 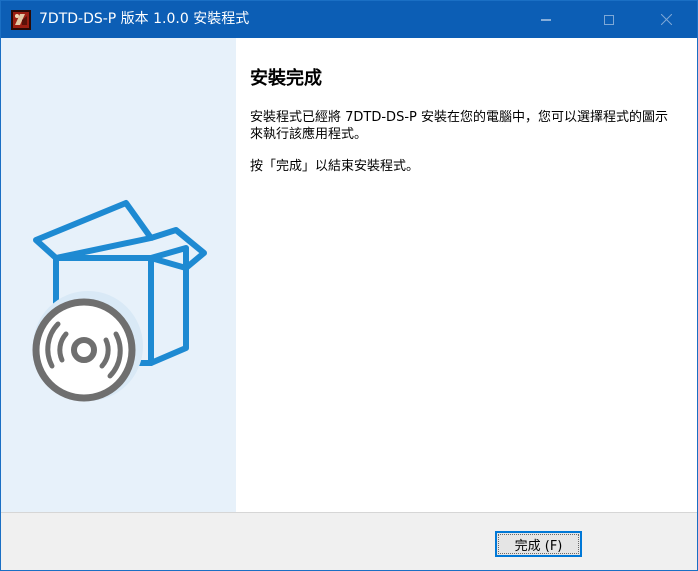 I want to click on close-icon, so click(x=666, y=19).